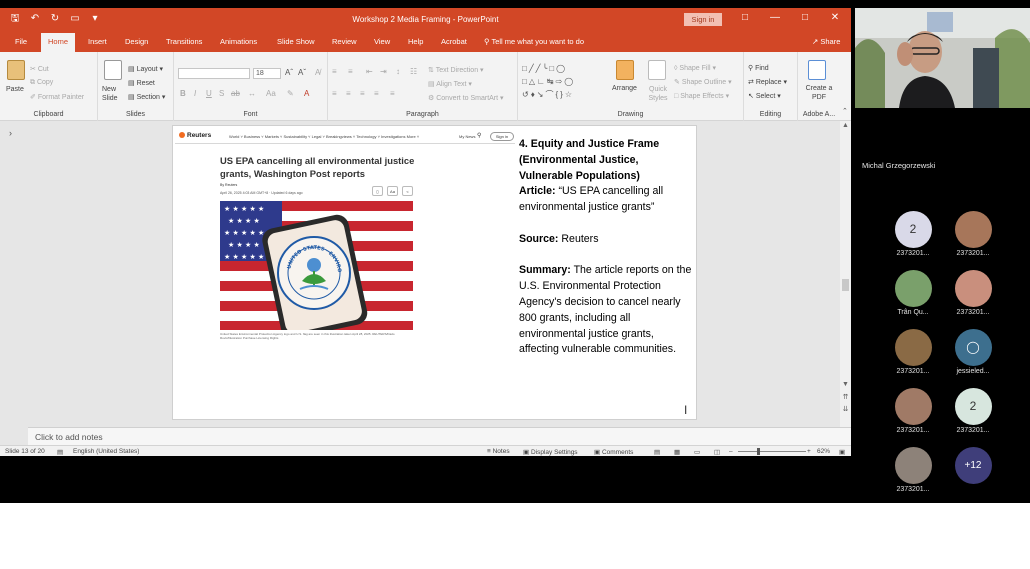 This screenshot has width=1030, height=569. What do you see at coordinates (362, 93) in the screenshot?
I see `align-right-icon: ≡` at bounding box center [362, 93].